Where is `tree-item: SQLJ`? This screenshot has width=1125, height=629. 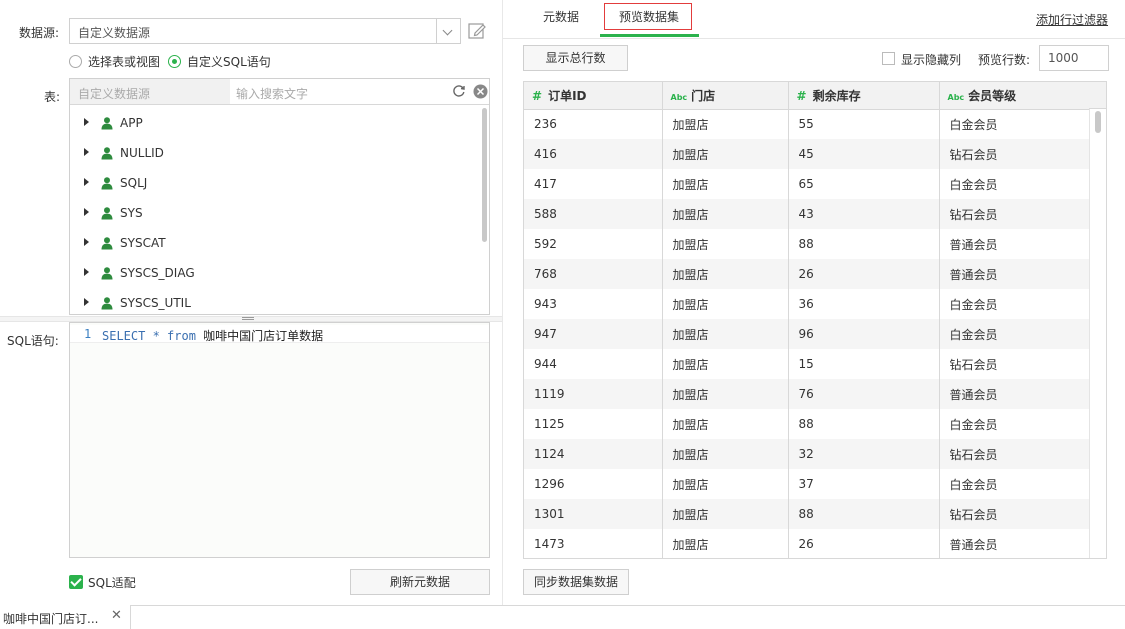
tree-item: SQLJ is located at coordinates (275, 183).